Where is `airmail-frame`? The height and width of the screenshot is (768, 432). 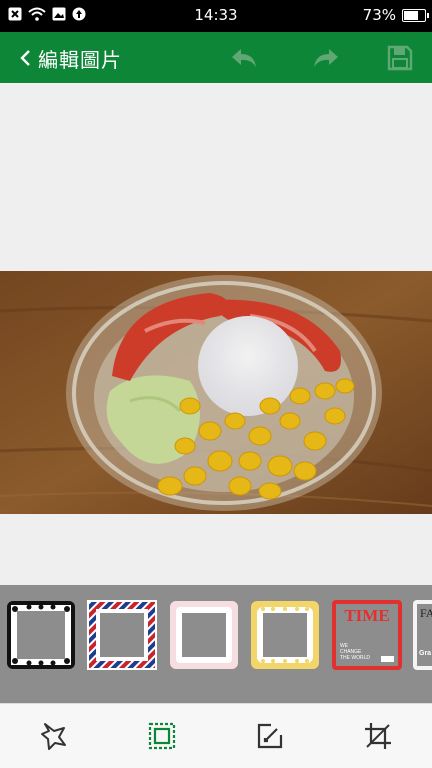
airmail-frame is located at coordinates (122, 635).